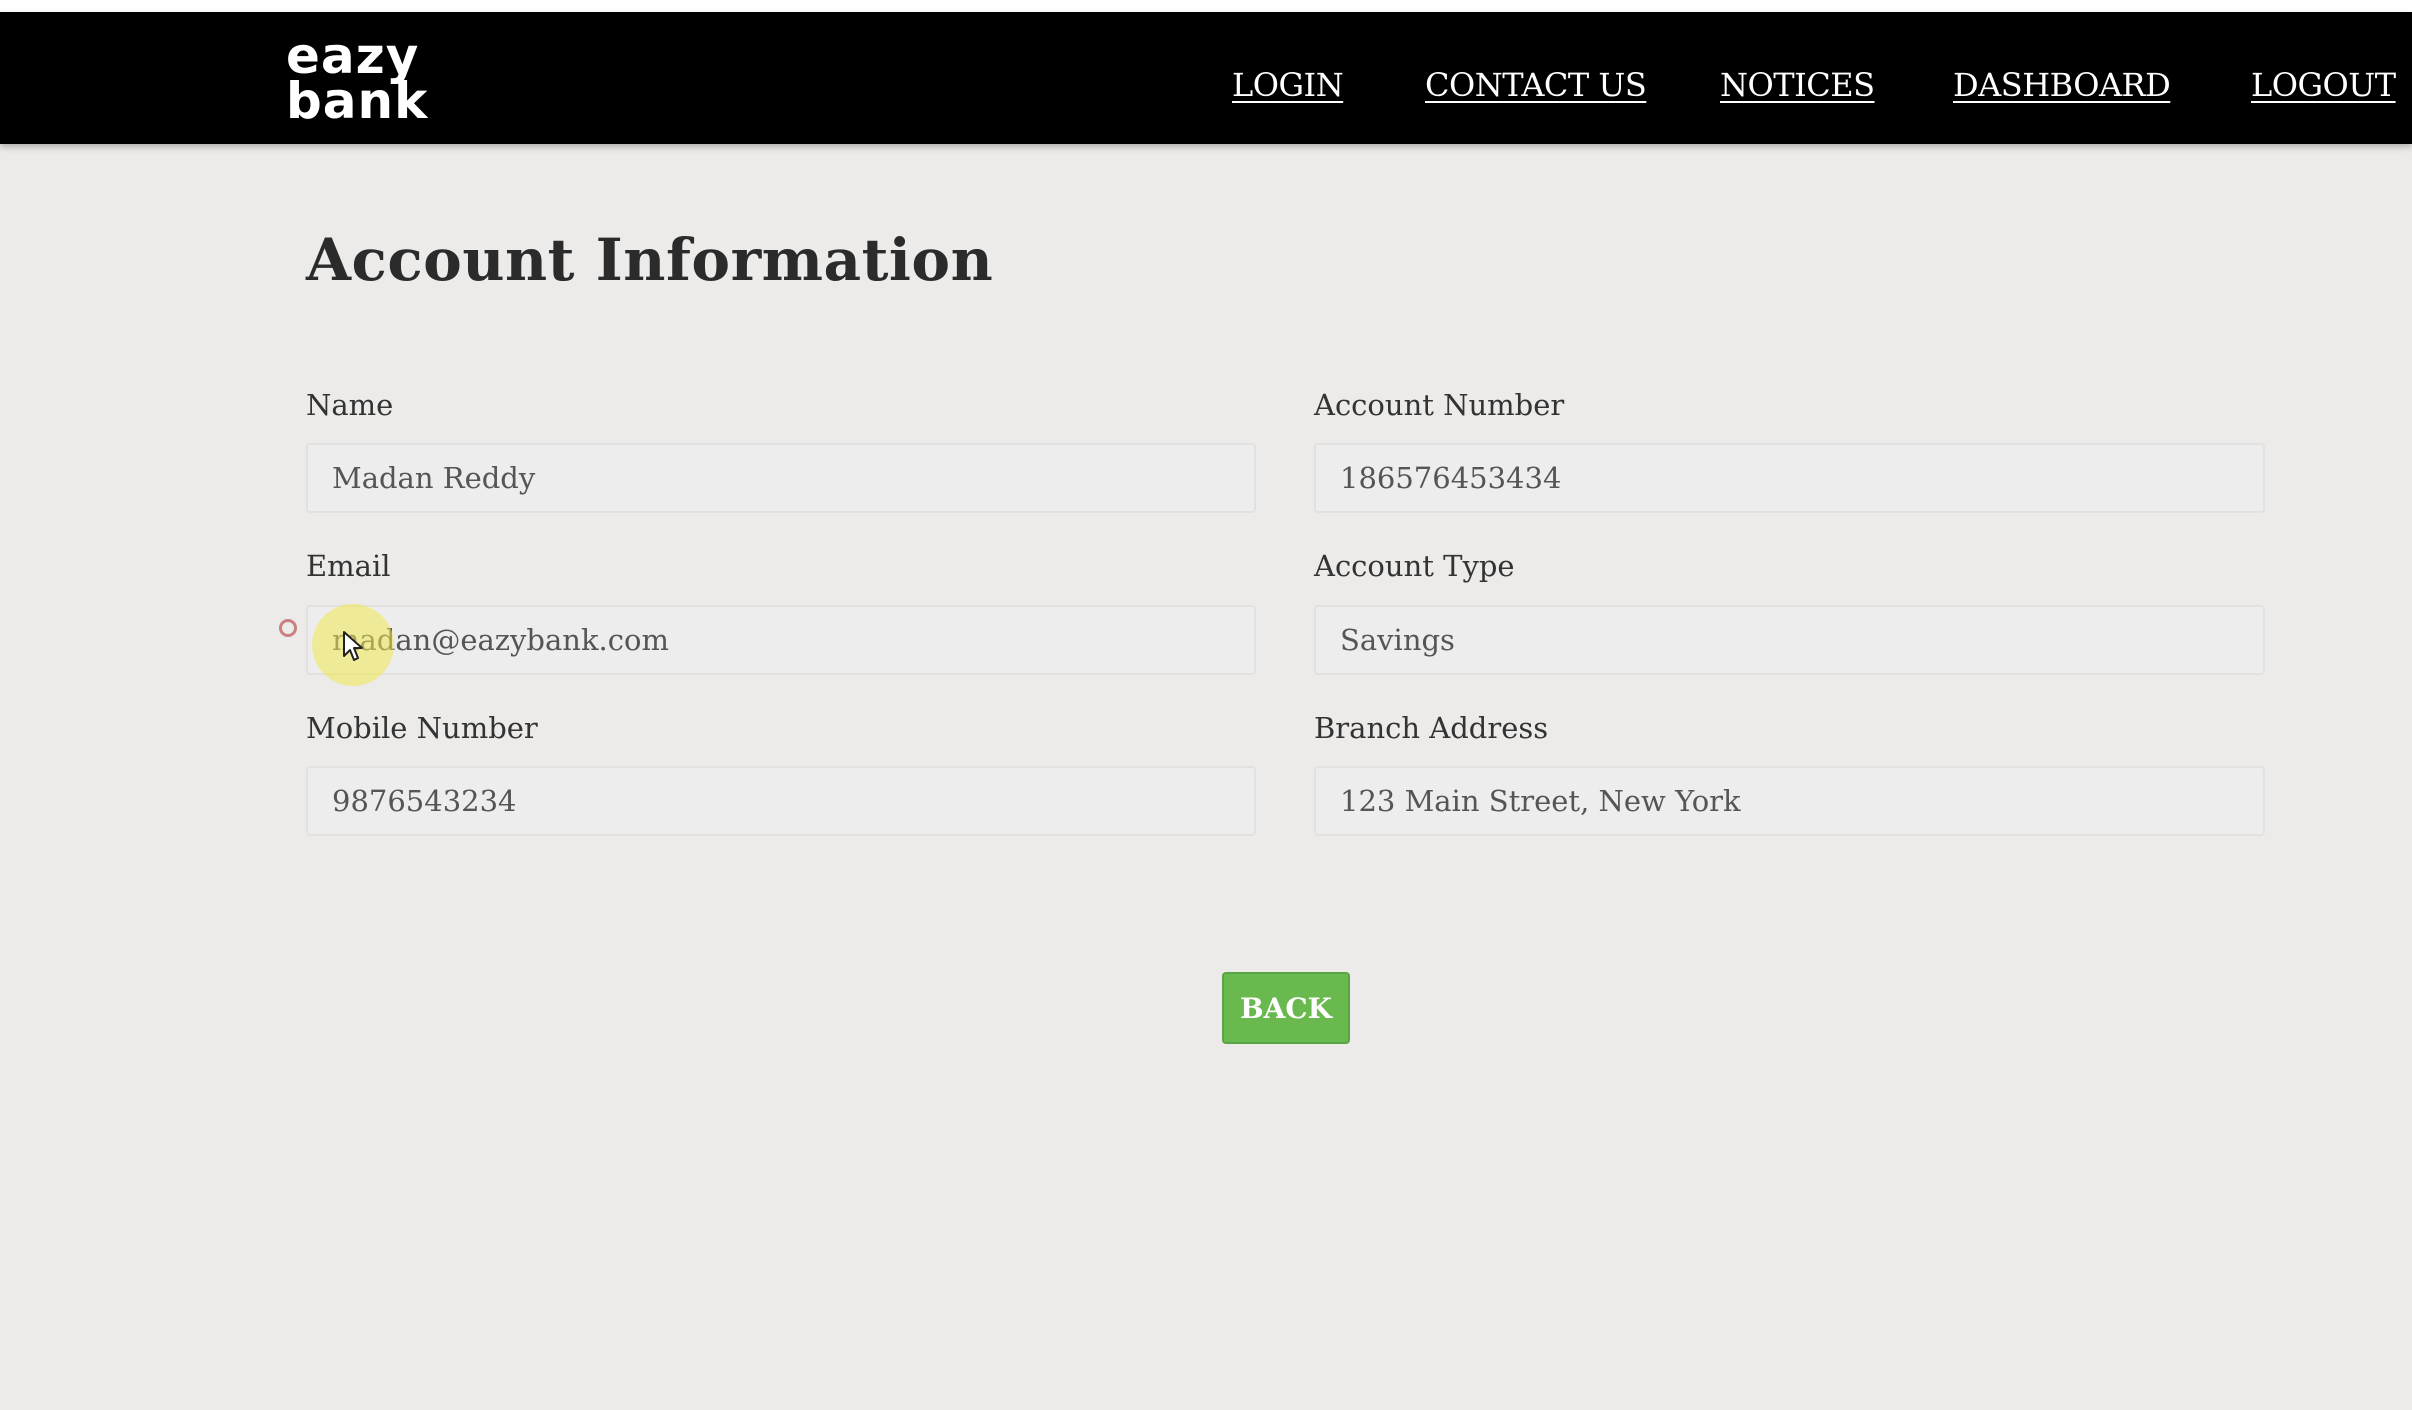 This screenshot has height=1410, width=2412. I want to click on nav-logout-link: LOGOUT, so click(2323, 85).